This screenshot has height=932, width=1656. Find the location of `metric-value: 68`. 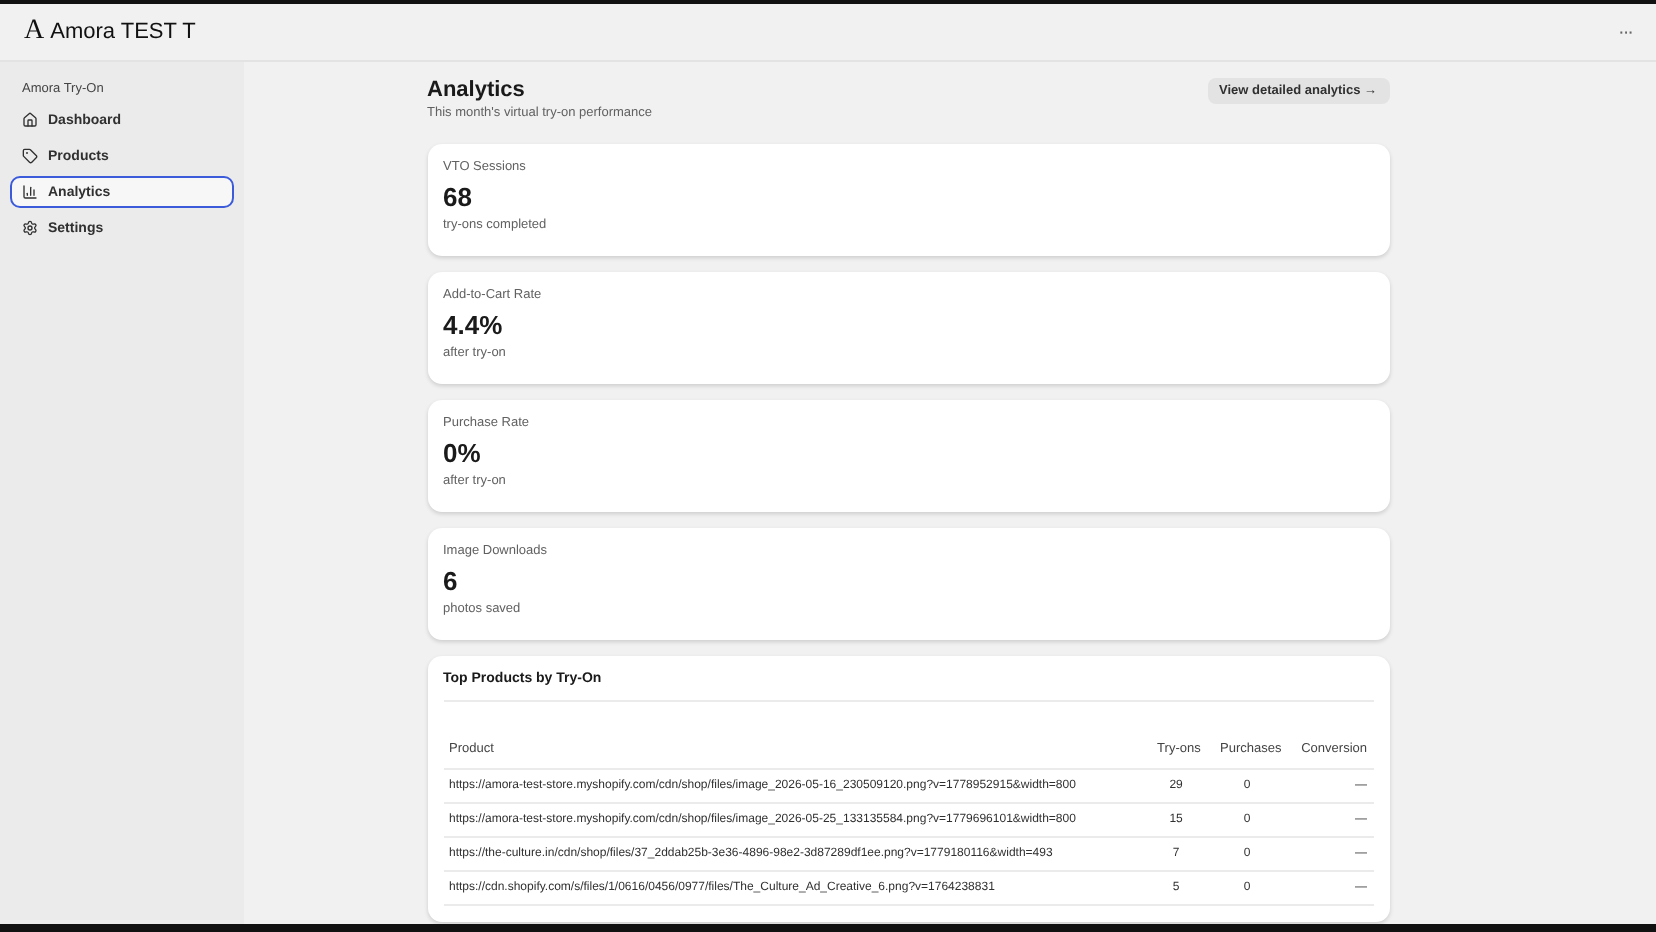

metric-value: 68 is located at coordinates (458, 197).